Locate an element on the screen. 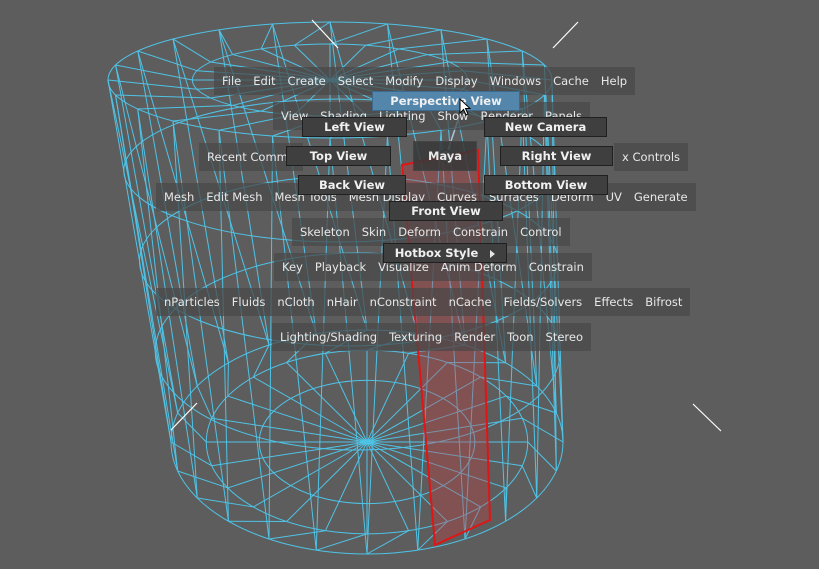  hotbox-style-label: Hotbox Style is located at coordinates (436, 253).